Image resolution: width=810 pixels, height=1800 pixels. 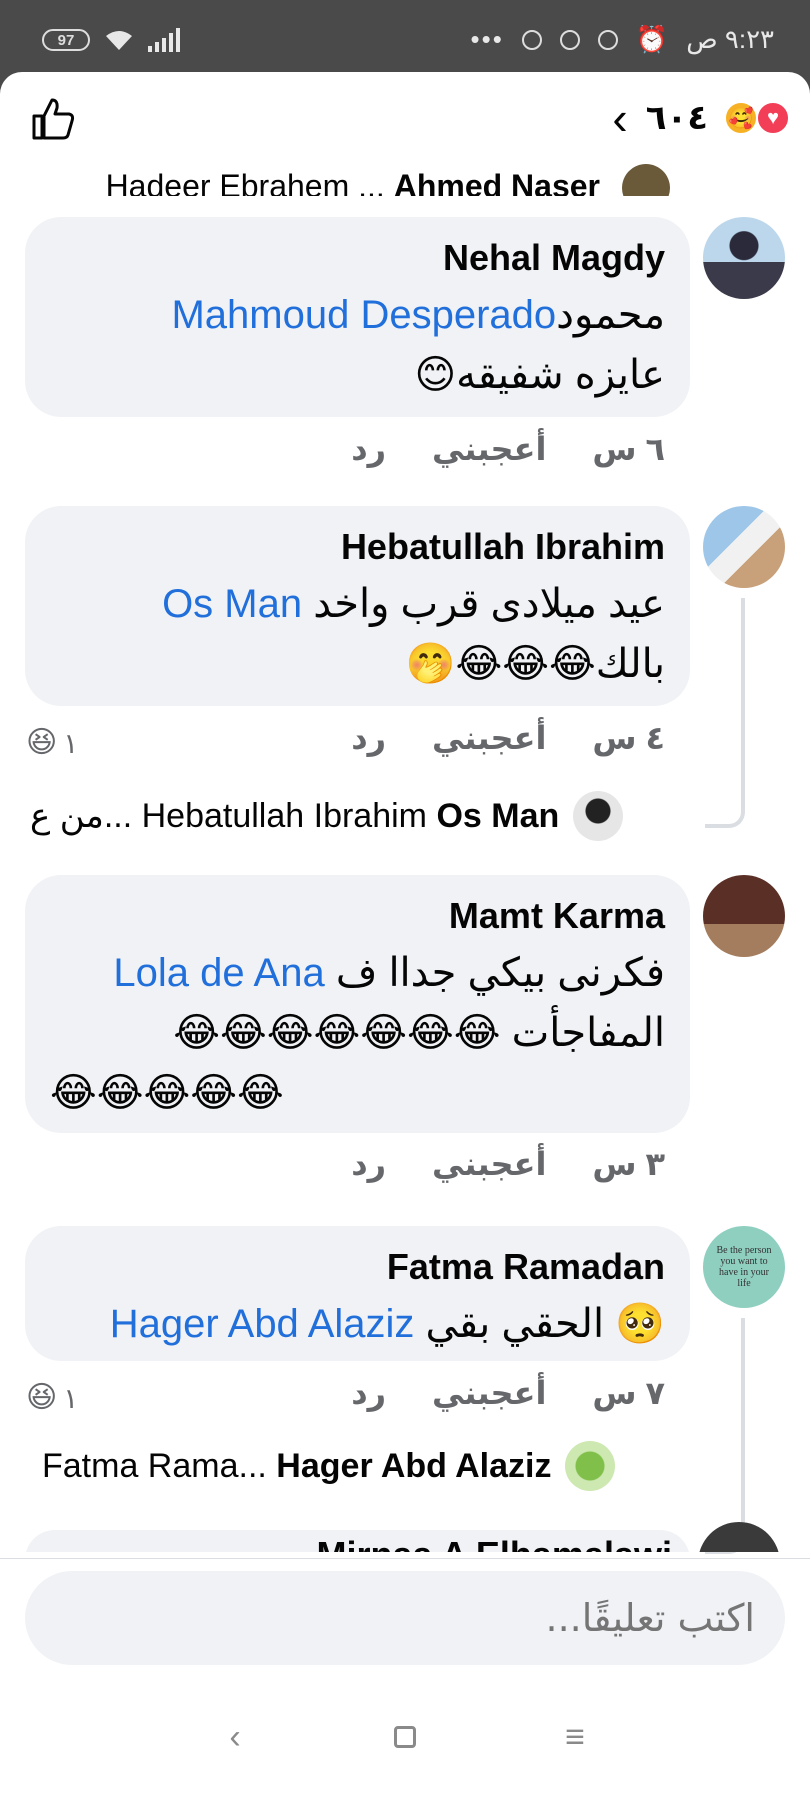 I want to click on comment-time: ٣ س, so click(x=628, y=1164).